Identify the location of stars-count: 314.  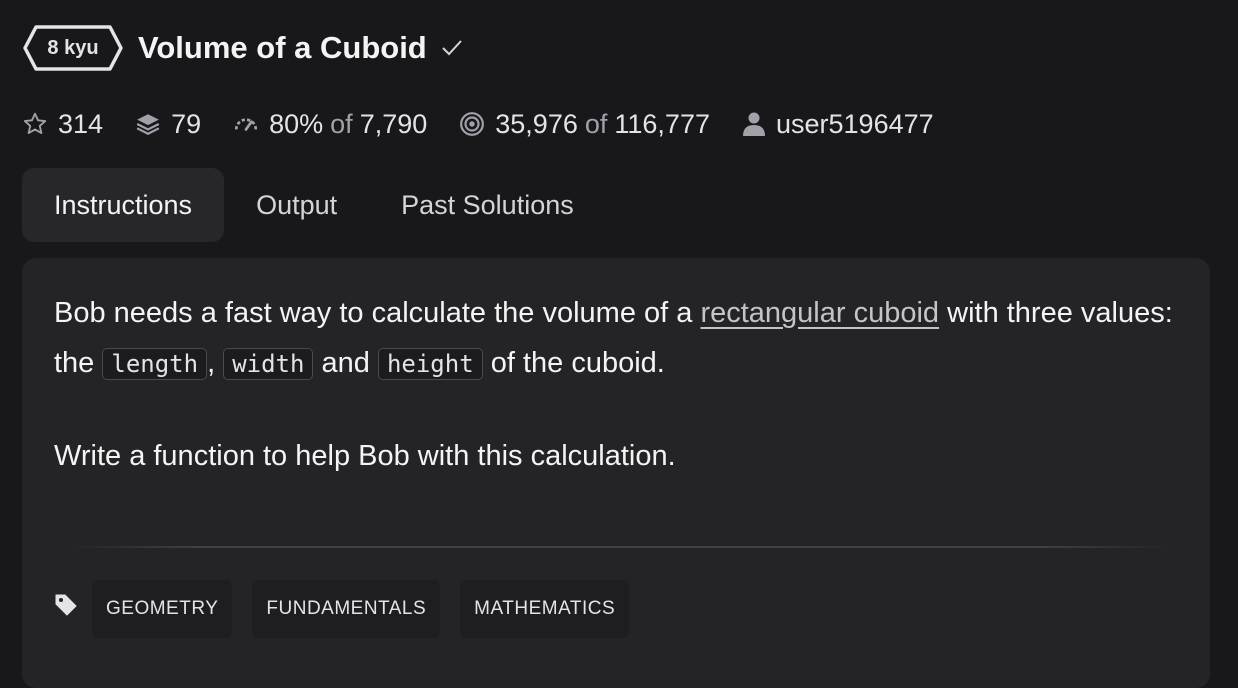
(81, 123).